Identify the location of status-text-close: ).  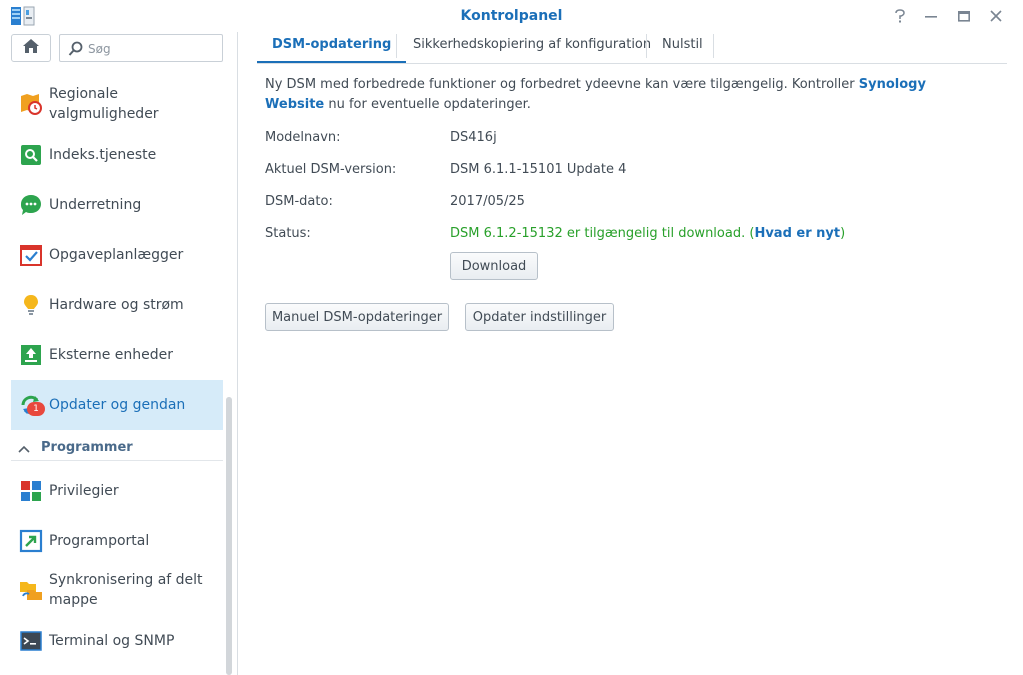
(843, 233).